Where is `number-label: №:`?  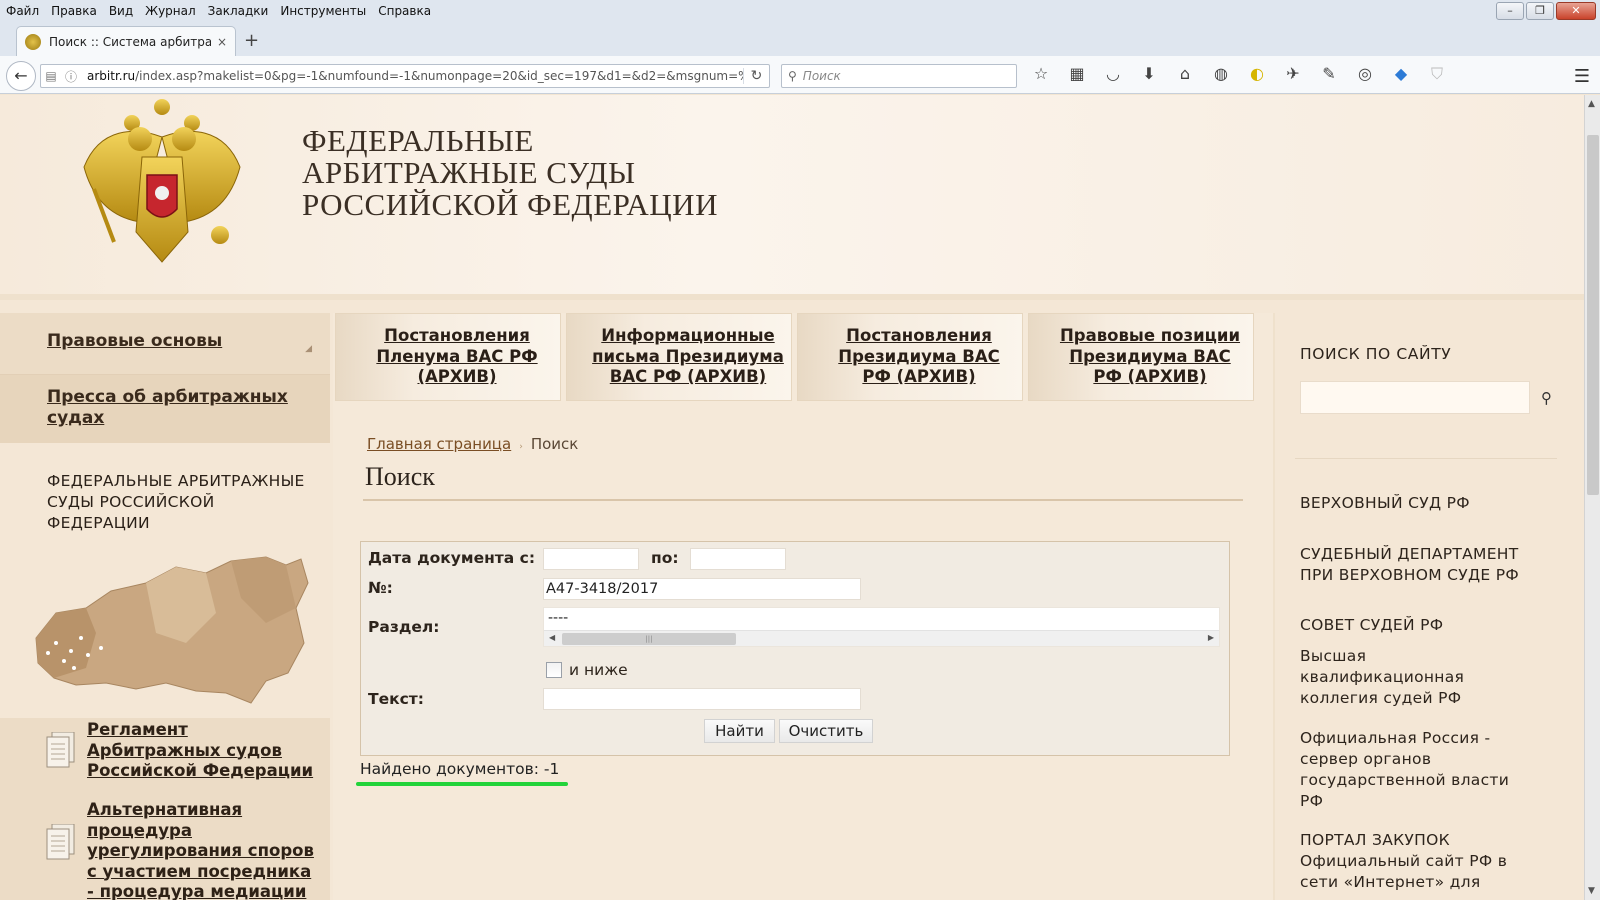 number-label: №: is located at coordinates (380, 588).